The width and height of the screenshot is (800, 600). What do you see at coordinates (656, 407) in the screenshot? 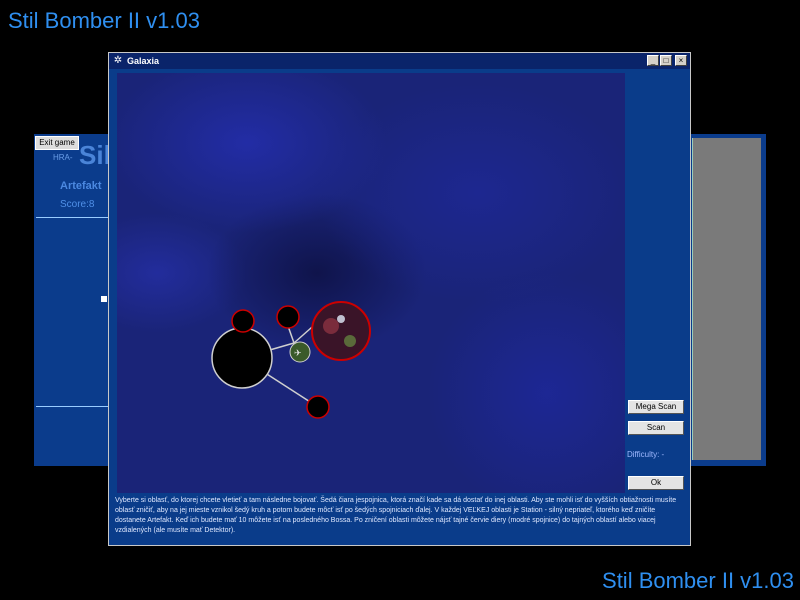
I see `mega-scan-button: Mega Scan` at bounding box center [656, 407].